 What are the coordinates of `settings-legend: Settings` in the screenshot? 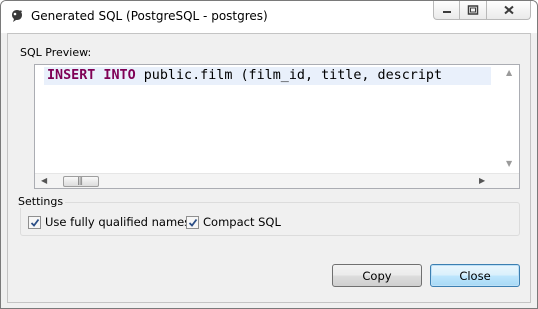 It's located at (41, 201).